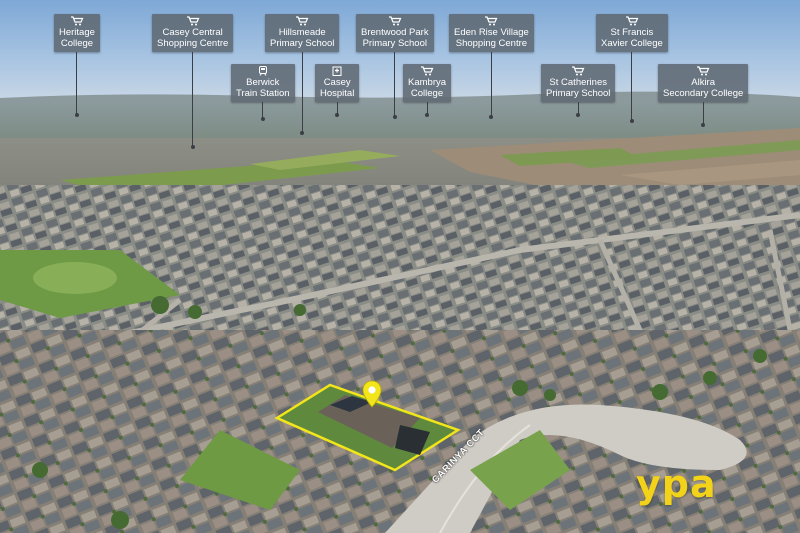  I want to click on poi-label-box: Alkira Secondary College, so click(703, 83).